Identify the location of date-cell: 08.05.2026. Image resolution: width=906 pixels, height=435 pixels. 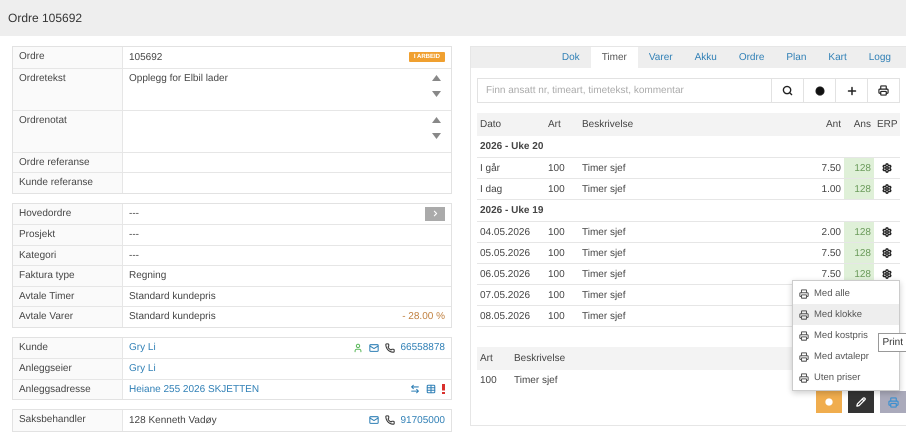
(511, 316).